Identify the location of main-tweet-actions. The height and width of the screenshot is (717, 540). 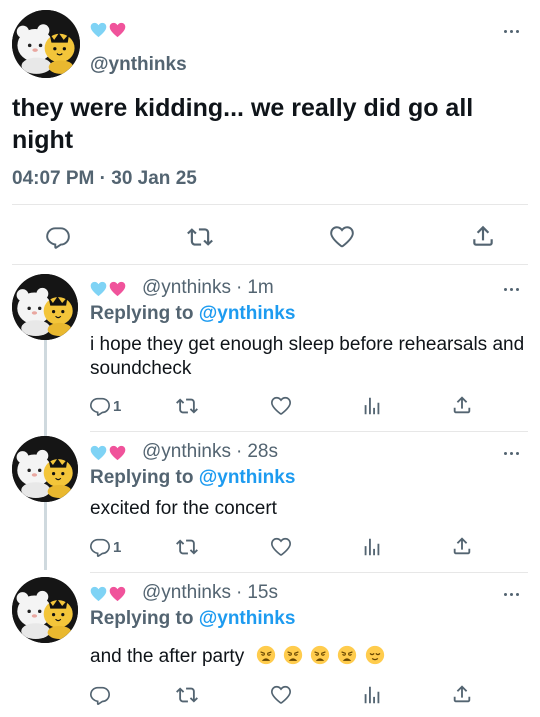
(270, 236).